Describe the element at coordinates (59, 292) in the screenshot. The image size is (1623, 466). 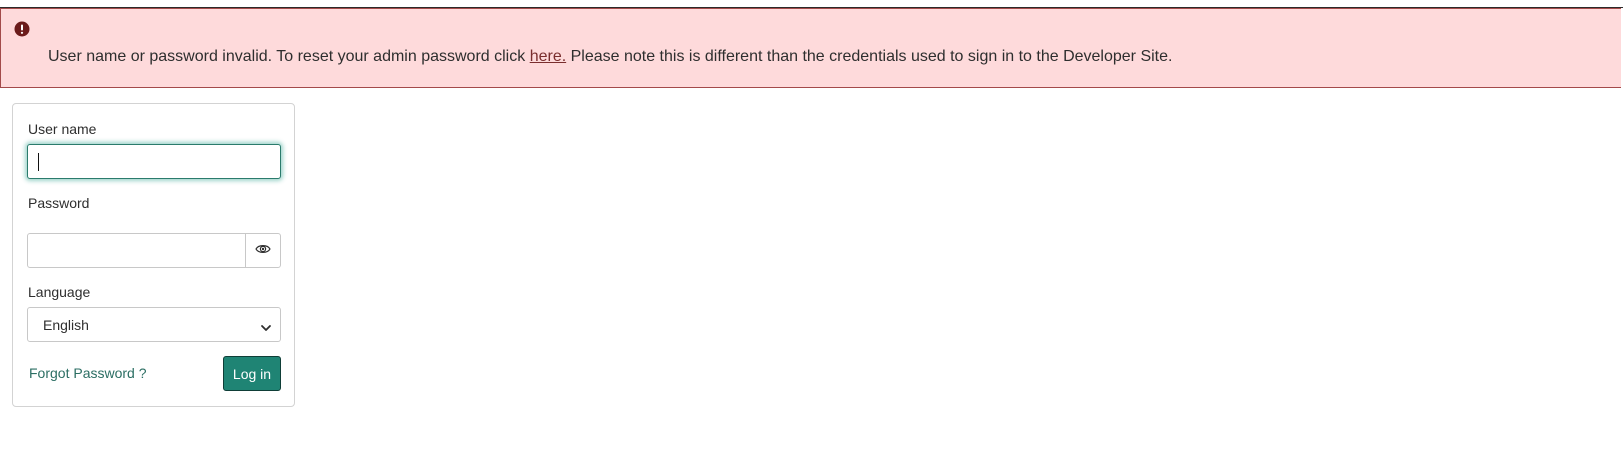
I see `language-label: Language` at that location.